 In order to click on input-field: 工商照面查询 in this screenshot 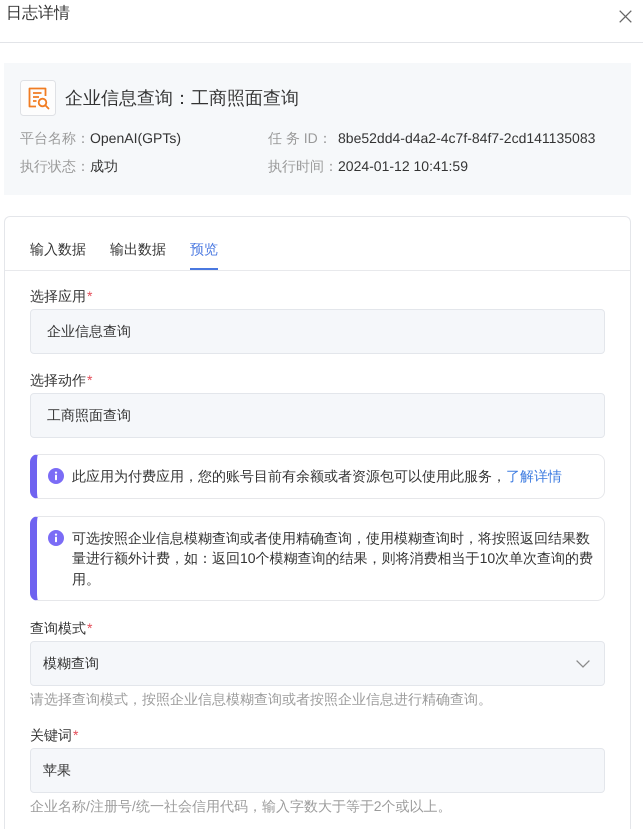, I will do `click(317, 415)`.